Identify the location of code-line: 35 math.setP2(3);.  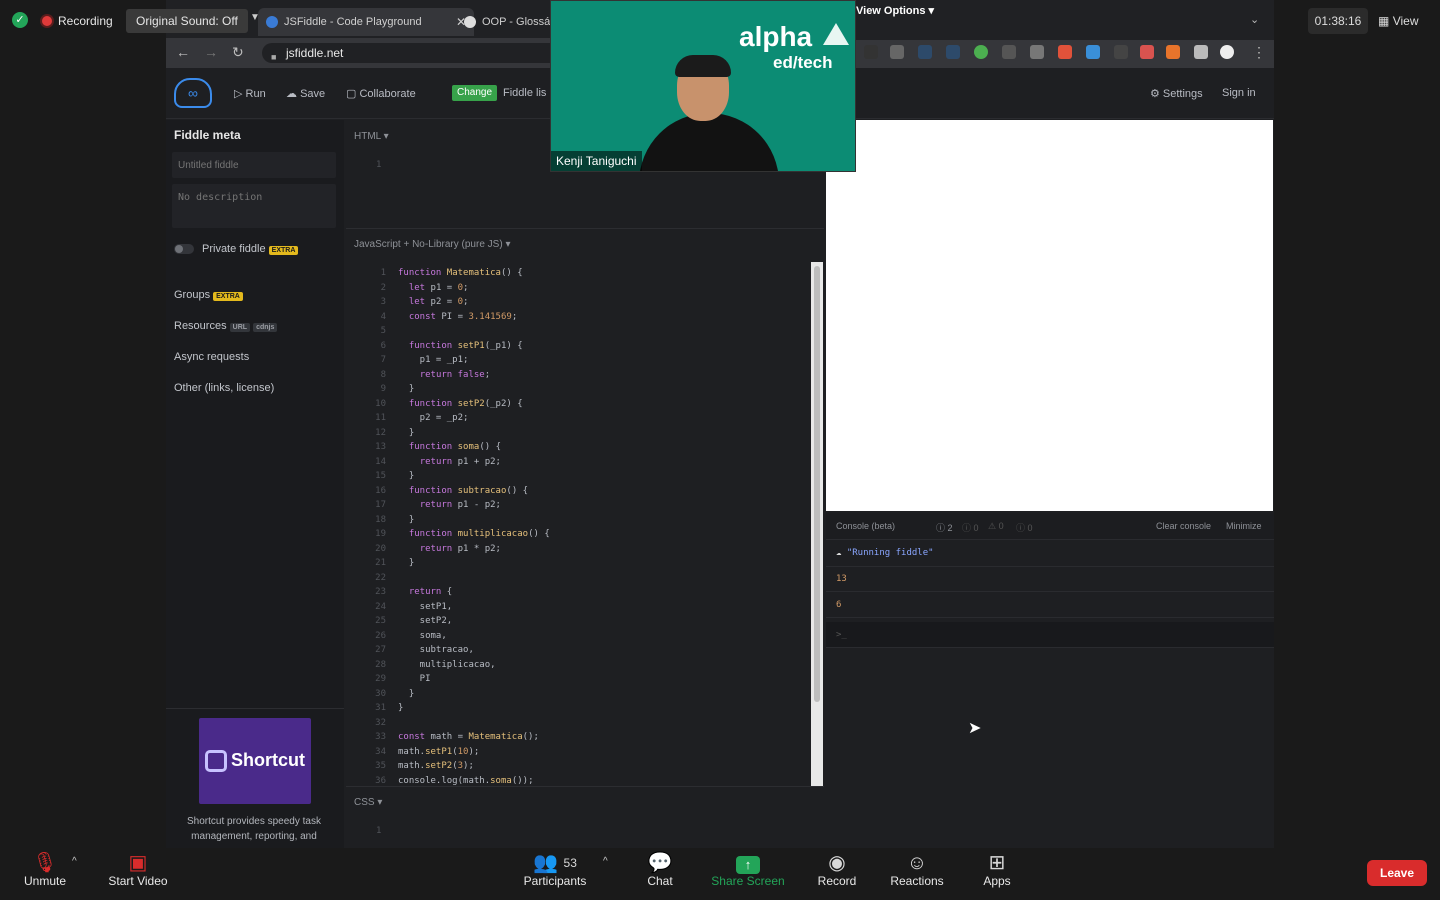
(586, 766).